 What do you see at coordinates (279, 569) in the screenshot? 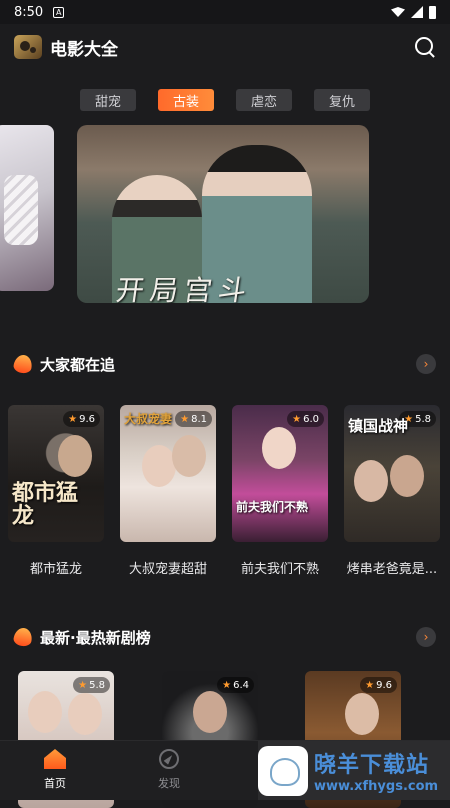
I see `card-title: 前夫我们不熟` at bounding box center [279, 569].